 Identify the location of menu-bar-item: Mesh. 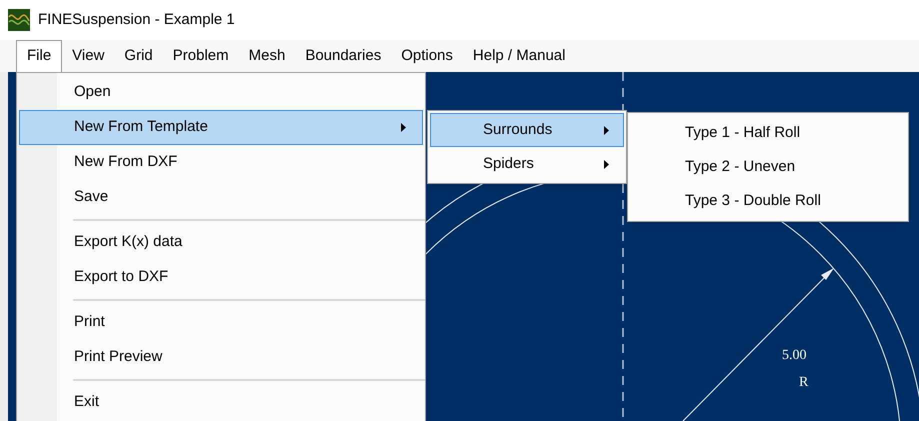
(267, 56).